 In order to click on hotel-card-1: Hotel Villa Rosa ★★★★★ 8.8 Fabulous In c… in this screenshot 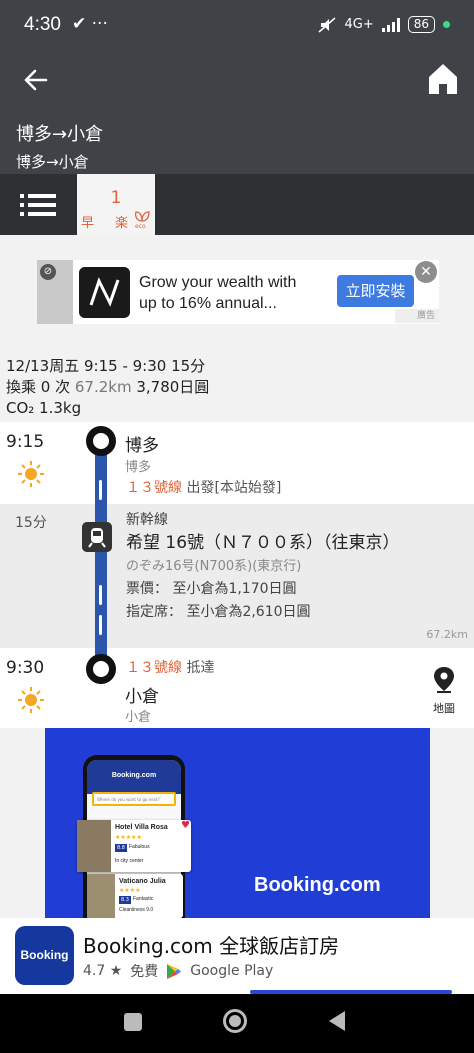, I will do `click(134, 846)`.